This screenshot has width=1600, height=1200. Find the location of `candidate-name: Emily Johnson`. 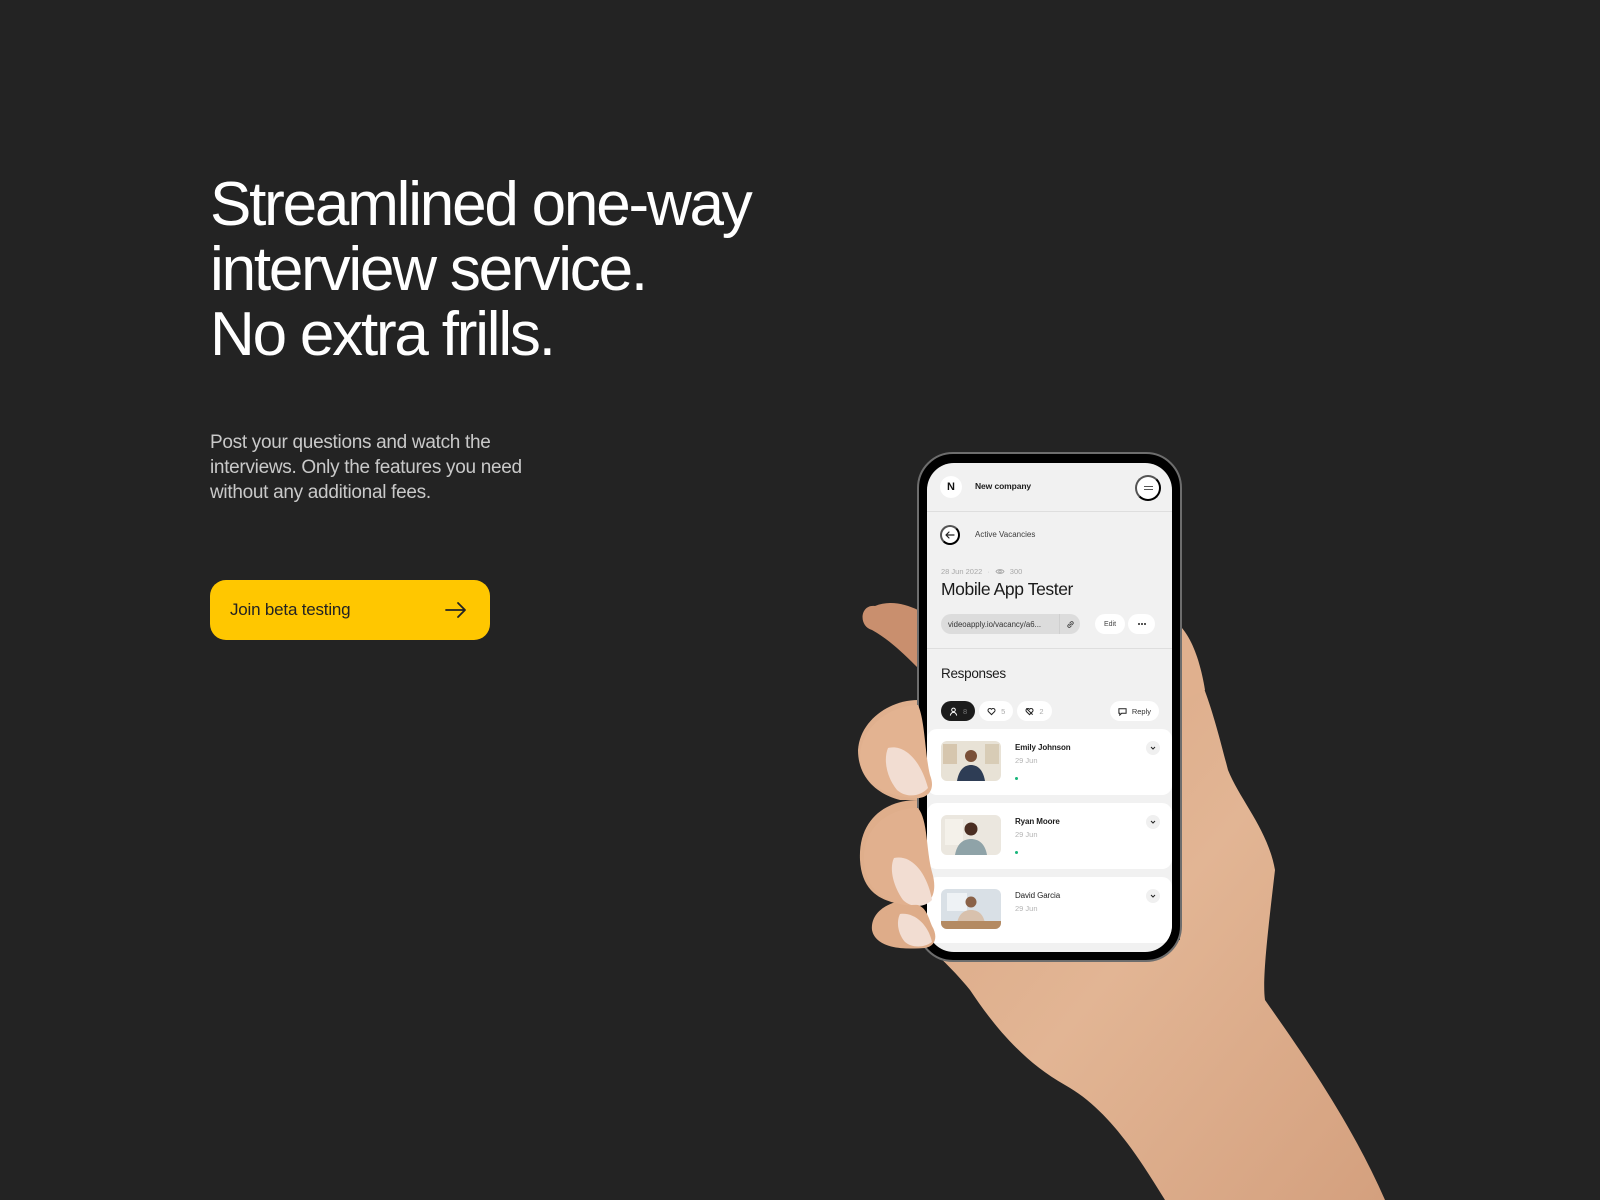

candidate-name: Emily Johnson is located at coordinates (1043, 747).